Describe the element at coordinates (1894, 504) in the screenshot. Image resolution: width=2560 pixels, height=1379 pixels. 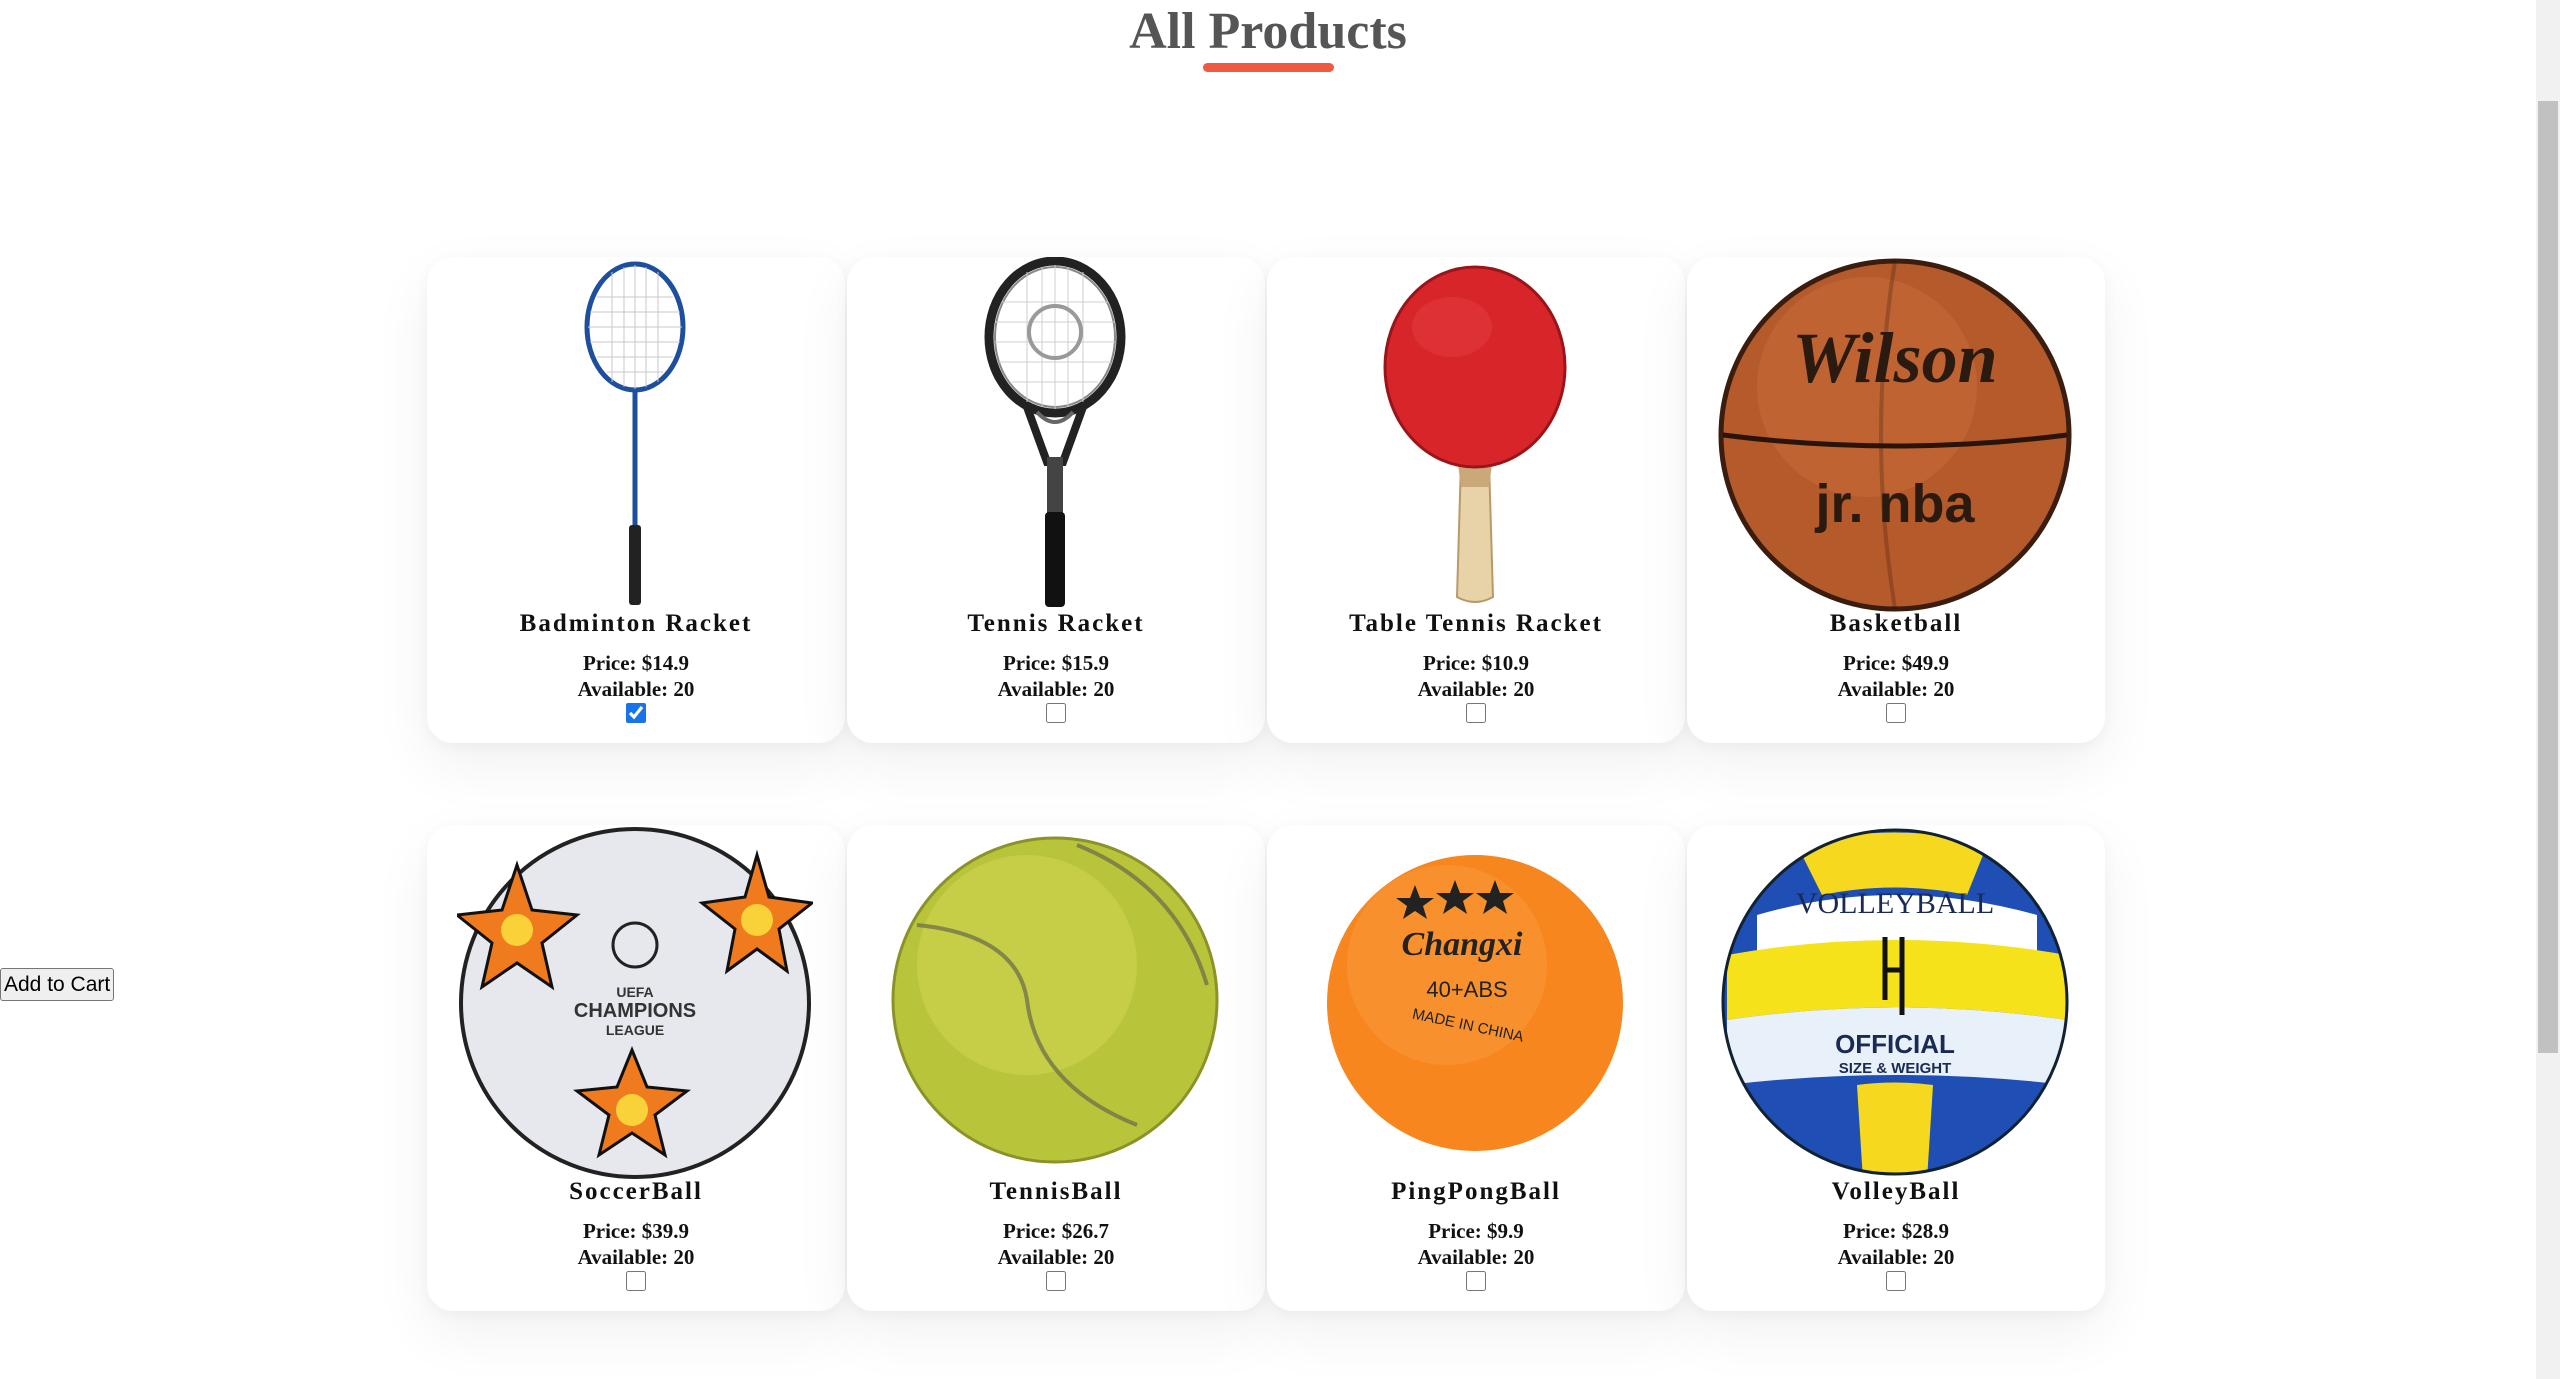
I see `svg-text: jr. nba` at that location.